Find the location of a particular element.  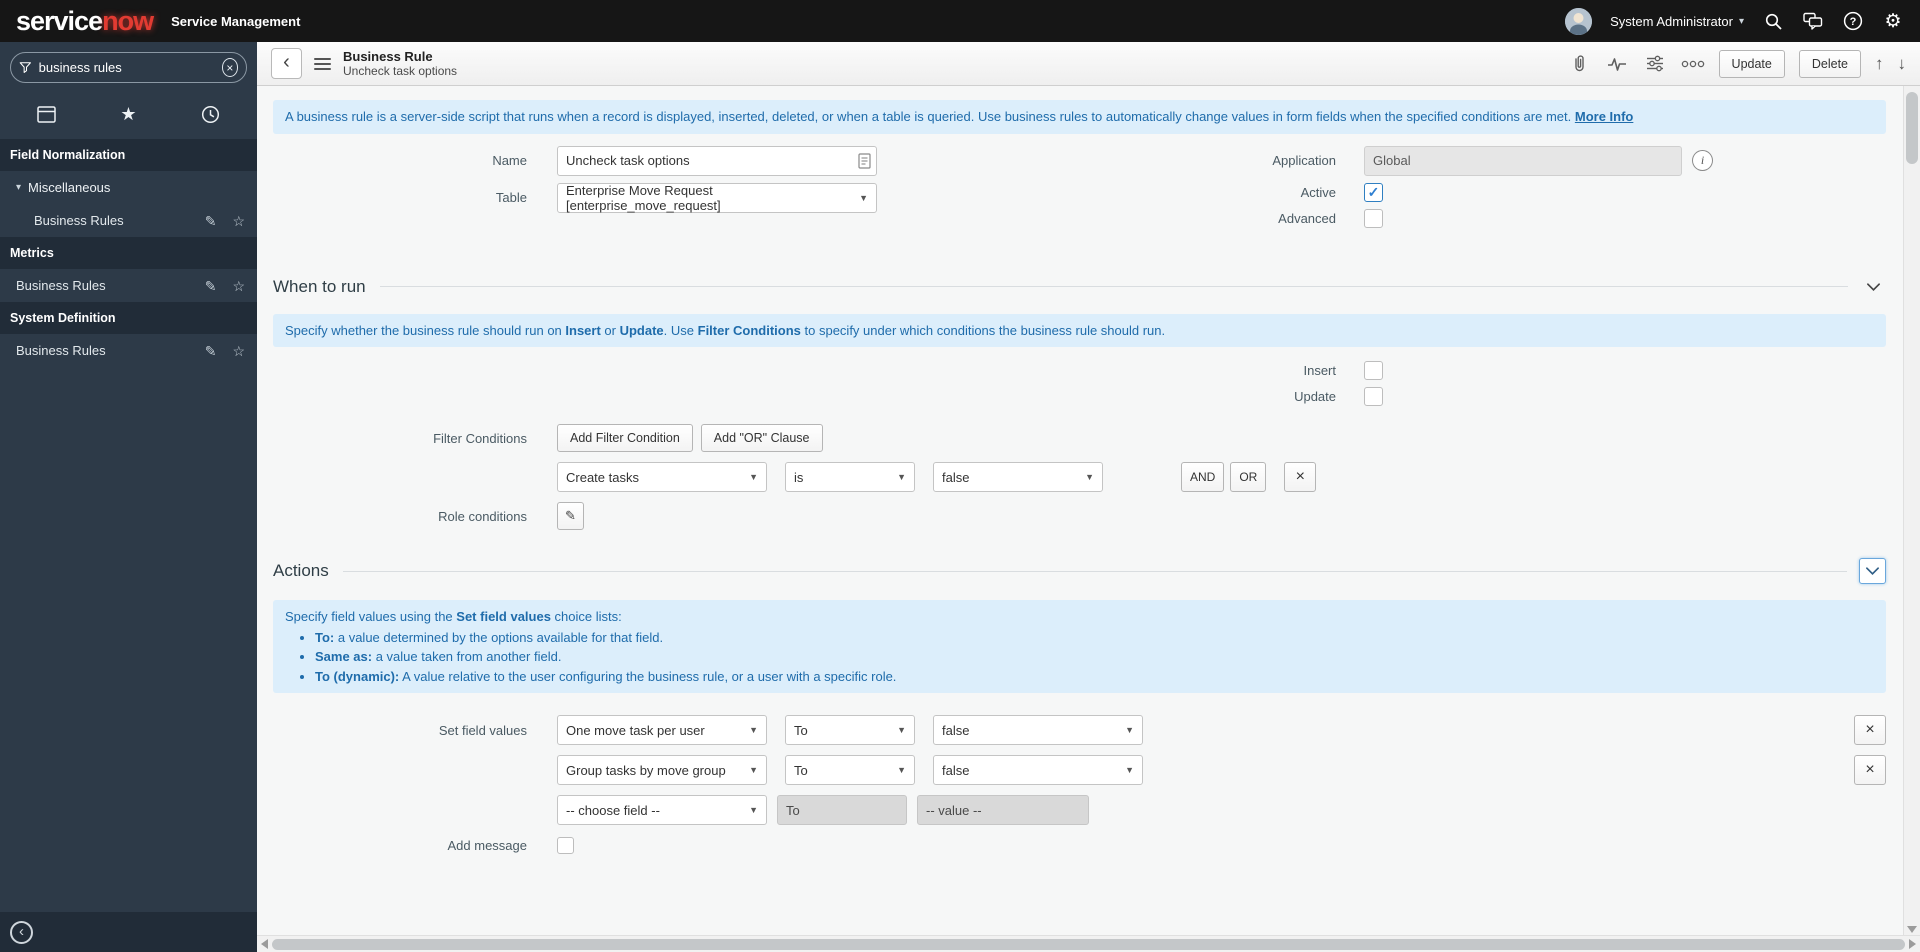

tab-favorites: ★ is located at coordinates (128, 114).